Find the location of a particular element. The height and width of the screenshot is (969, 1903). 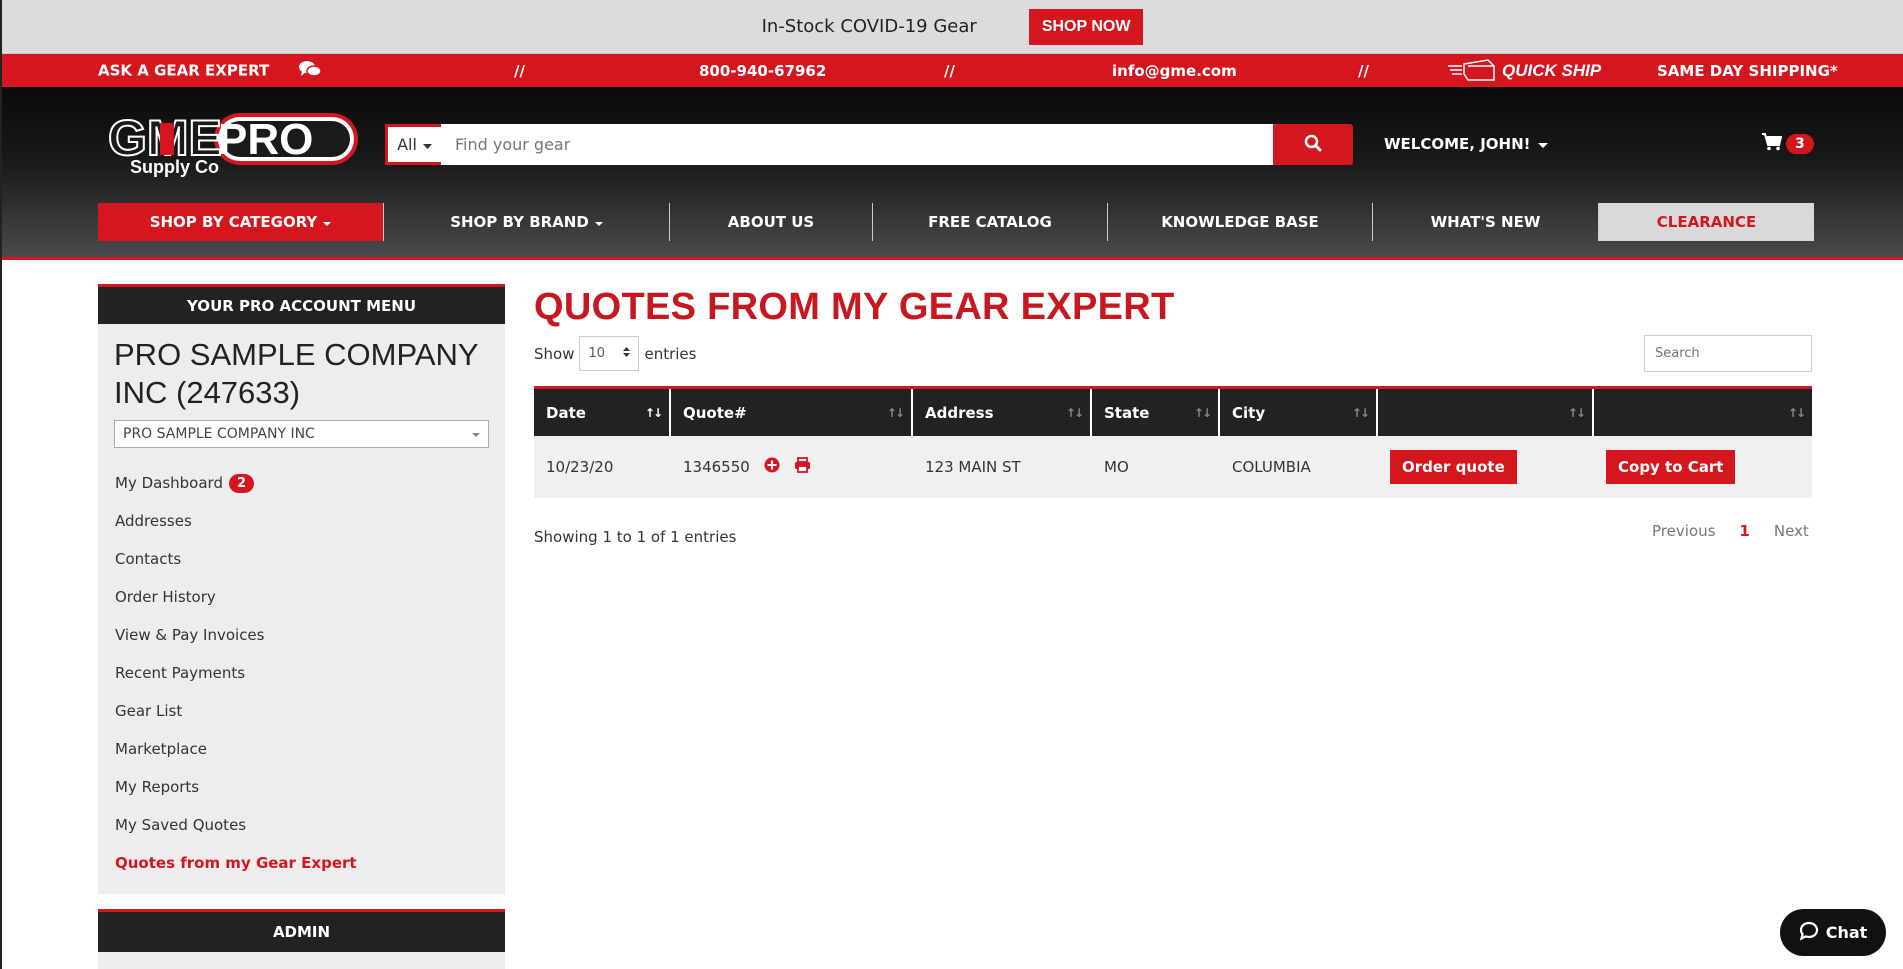

cart-button: 3 is located at coordinates (1788, 144).